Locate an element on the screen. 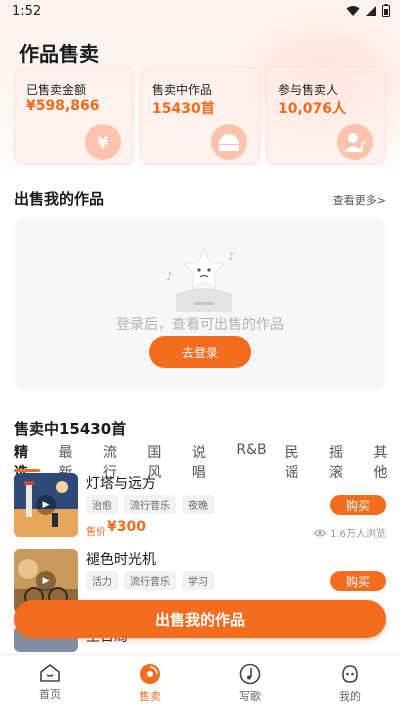 The width and height of the screenshot is (400, 712). wifi-icon is located at coordinates (353, 10).